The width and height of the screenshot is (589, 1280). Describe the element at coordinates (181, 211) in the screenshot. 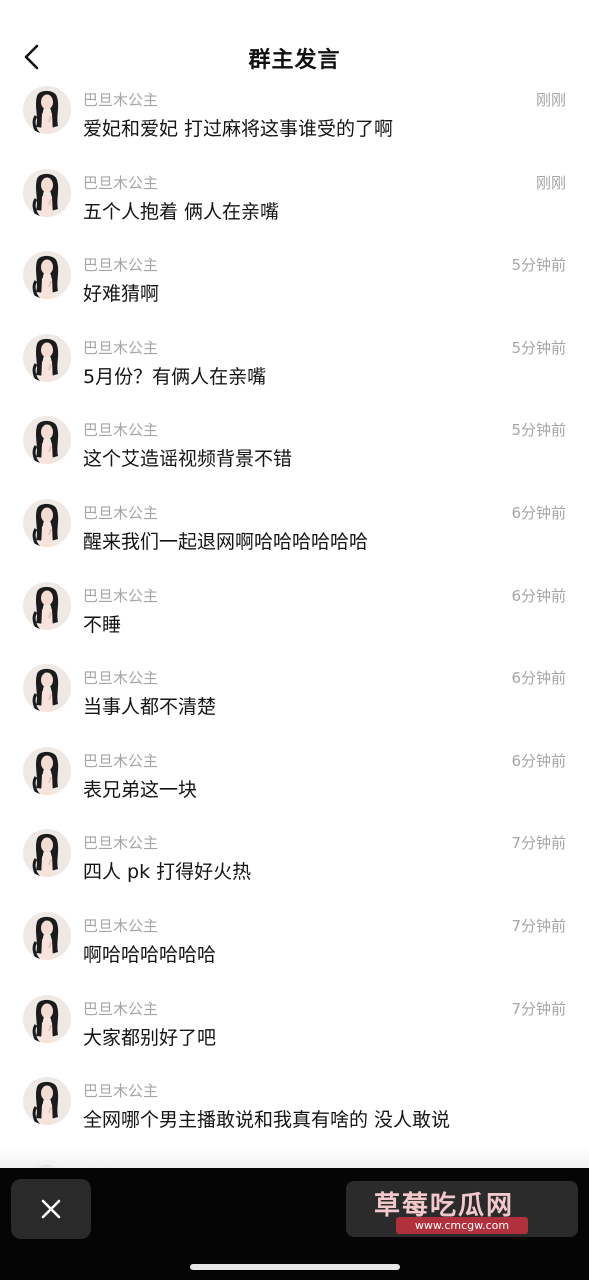

I see `message-text: 五个人抱着 俩人在亲嘴` at that location.